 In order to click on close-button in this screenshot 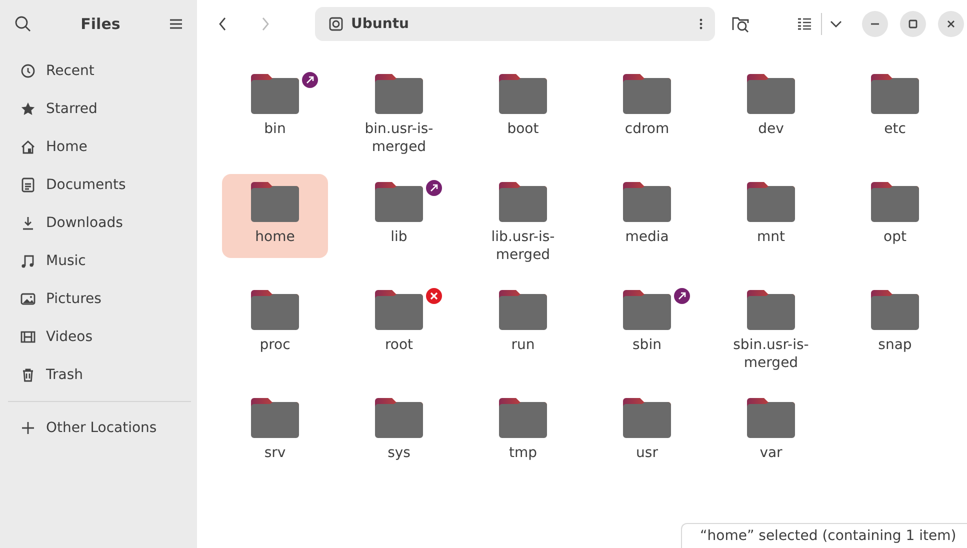, I will do `click(951, 24)`.